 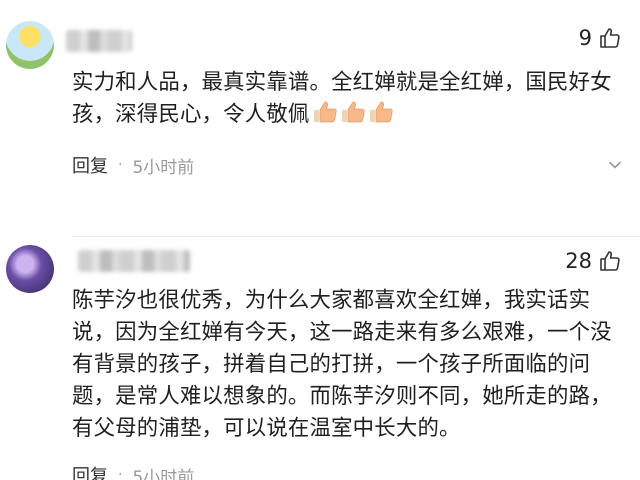 I want to click on emoji-group, so click(x=353, y=112).